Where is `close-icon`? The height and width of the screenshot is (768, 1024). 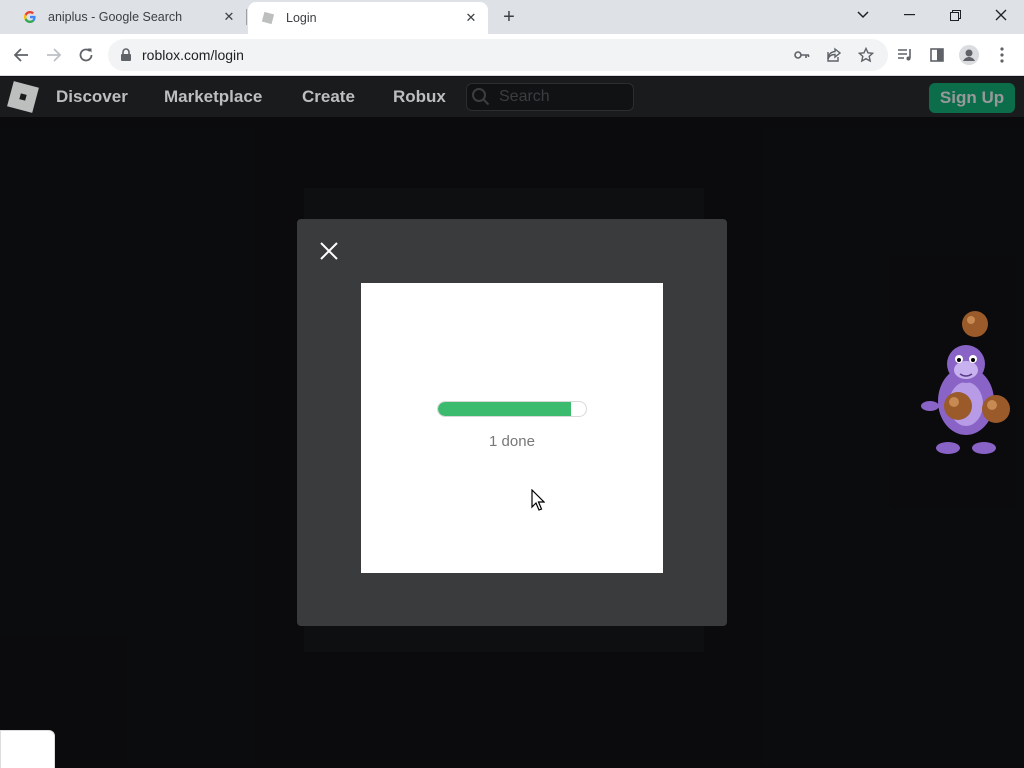
close-icon is located at coordinates (329, 251).